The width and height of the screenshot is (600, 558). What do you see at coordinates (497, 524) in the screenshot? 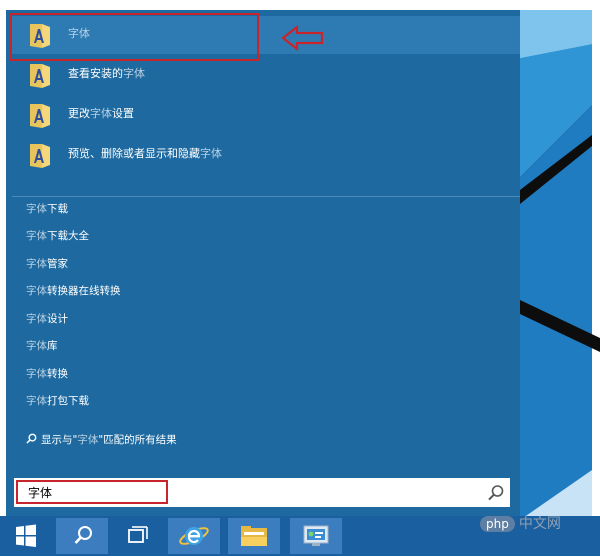
I see `watermark-logo: php` at bounding box center [497, 524].